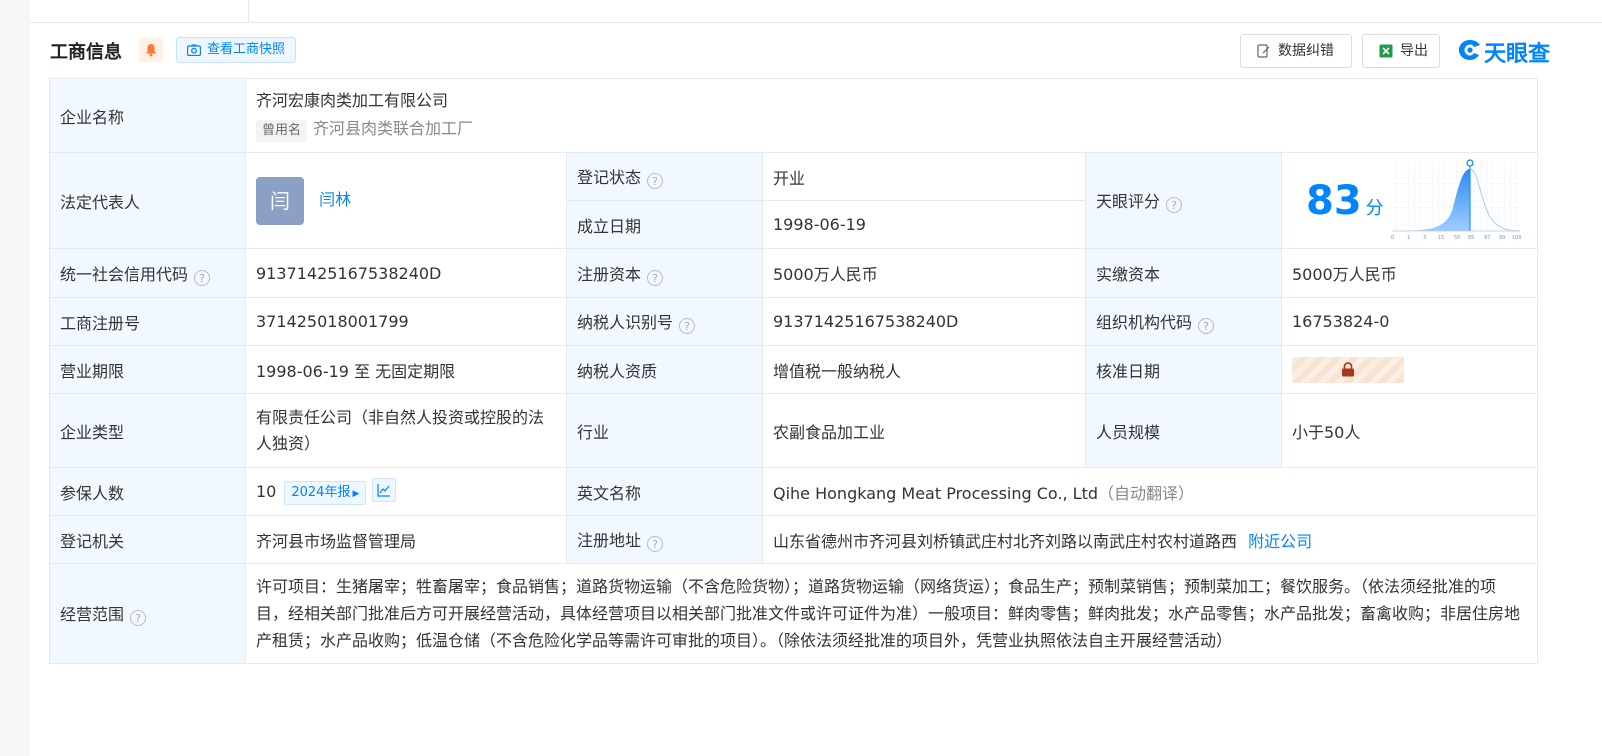  I want to click on label-taxpayer-type: 纳税人资质, so click(664, 369).